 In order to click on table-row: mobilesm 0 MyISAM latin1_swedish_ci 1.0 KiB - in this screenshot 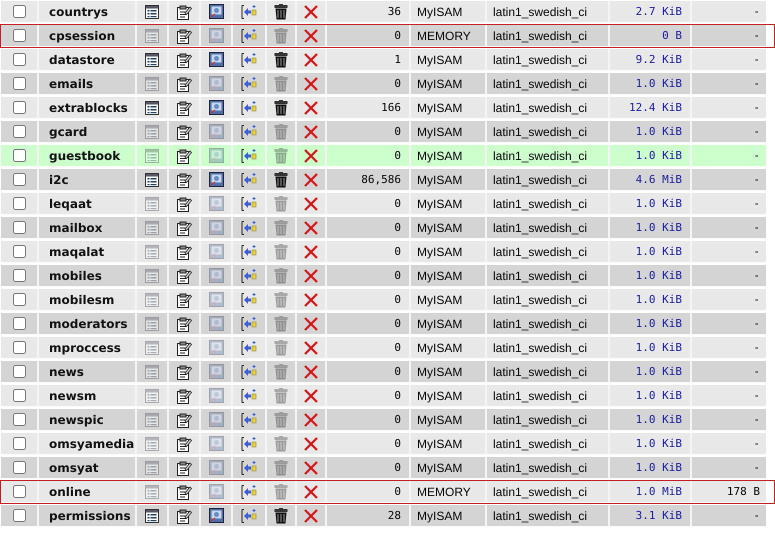, I will do `click(387, 300)`.